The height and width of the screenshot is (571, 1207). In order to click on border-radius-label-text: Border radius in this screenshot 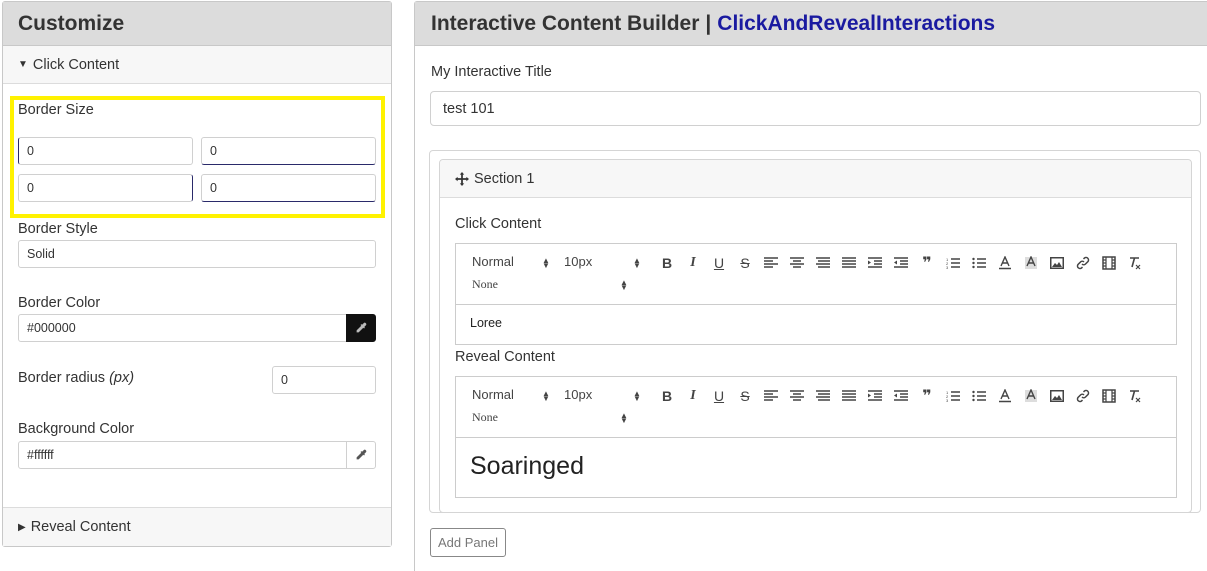, I will do `click(62, 378)`.